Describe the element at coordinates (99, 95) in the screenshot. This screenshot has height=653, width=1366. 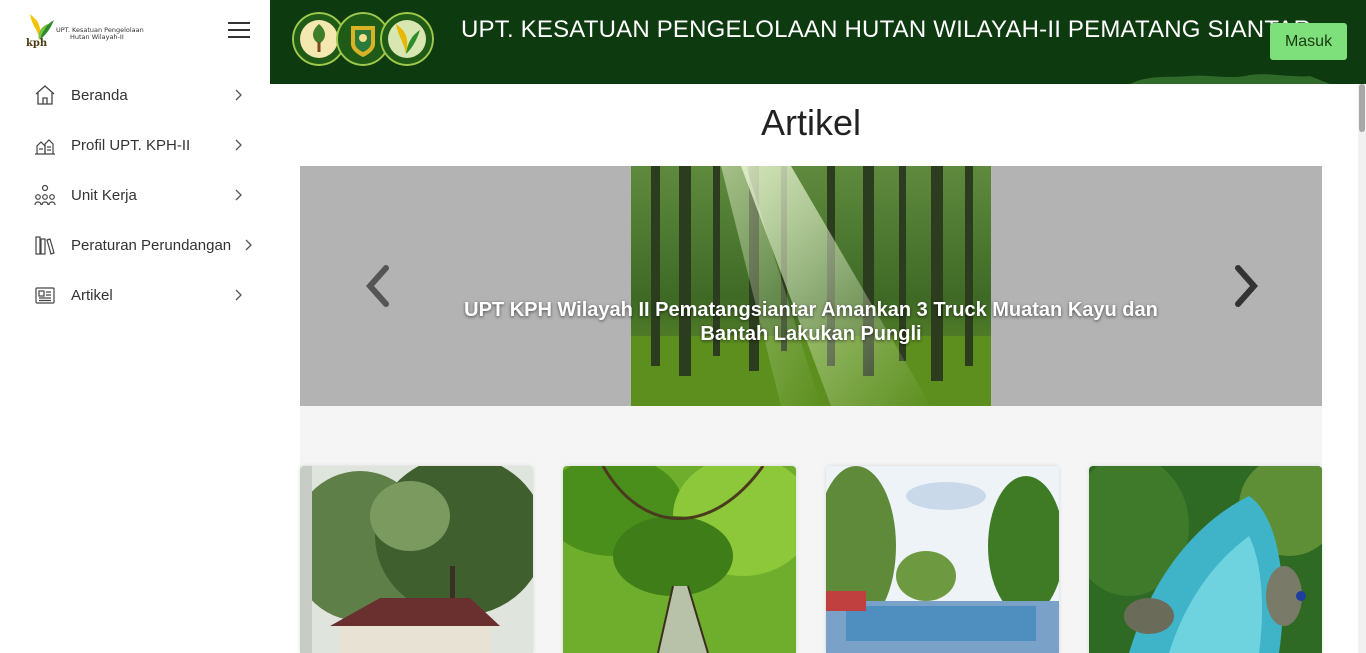
I see `sidebar-item-label: Beranda` at that location.